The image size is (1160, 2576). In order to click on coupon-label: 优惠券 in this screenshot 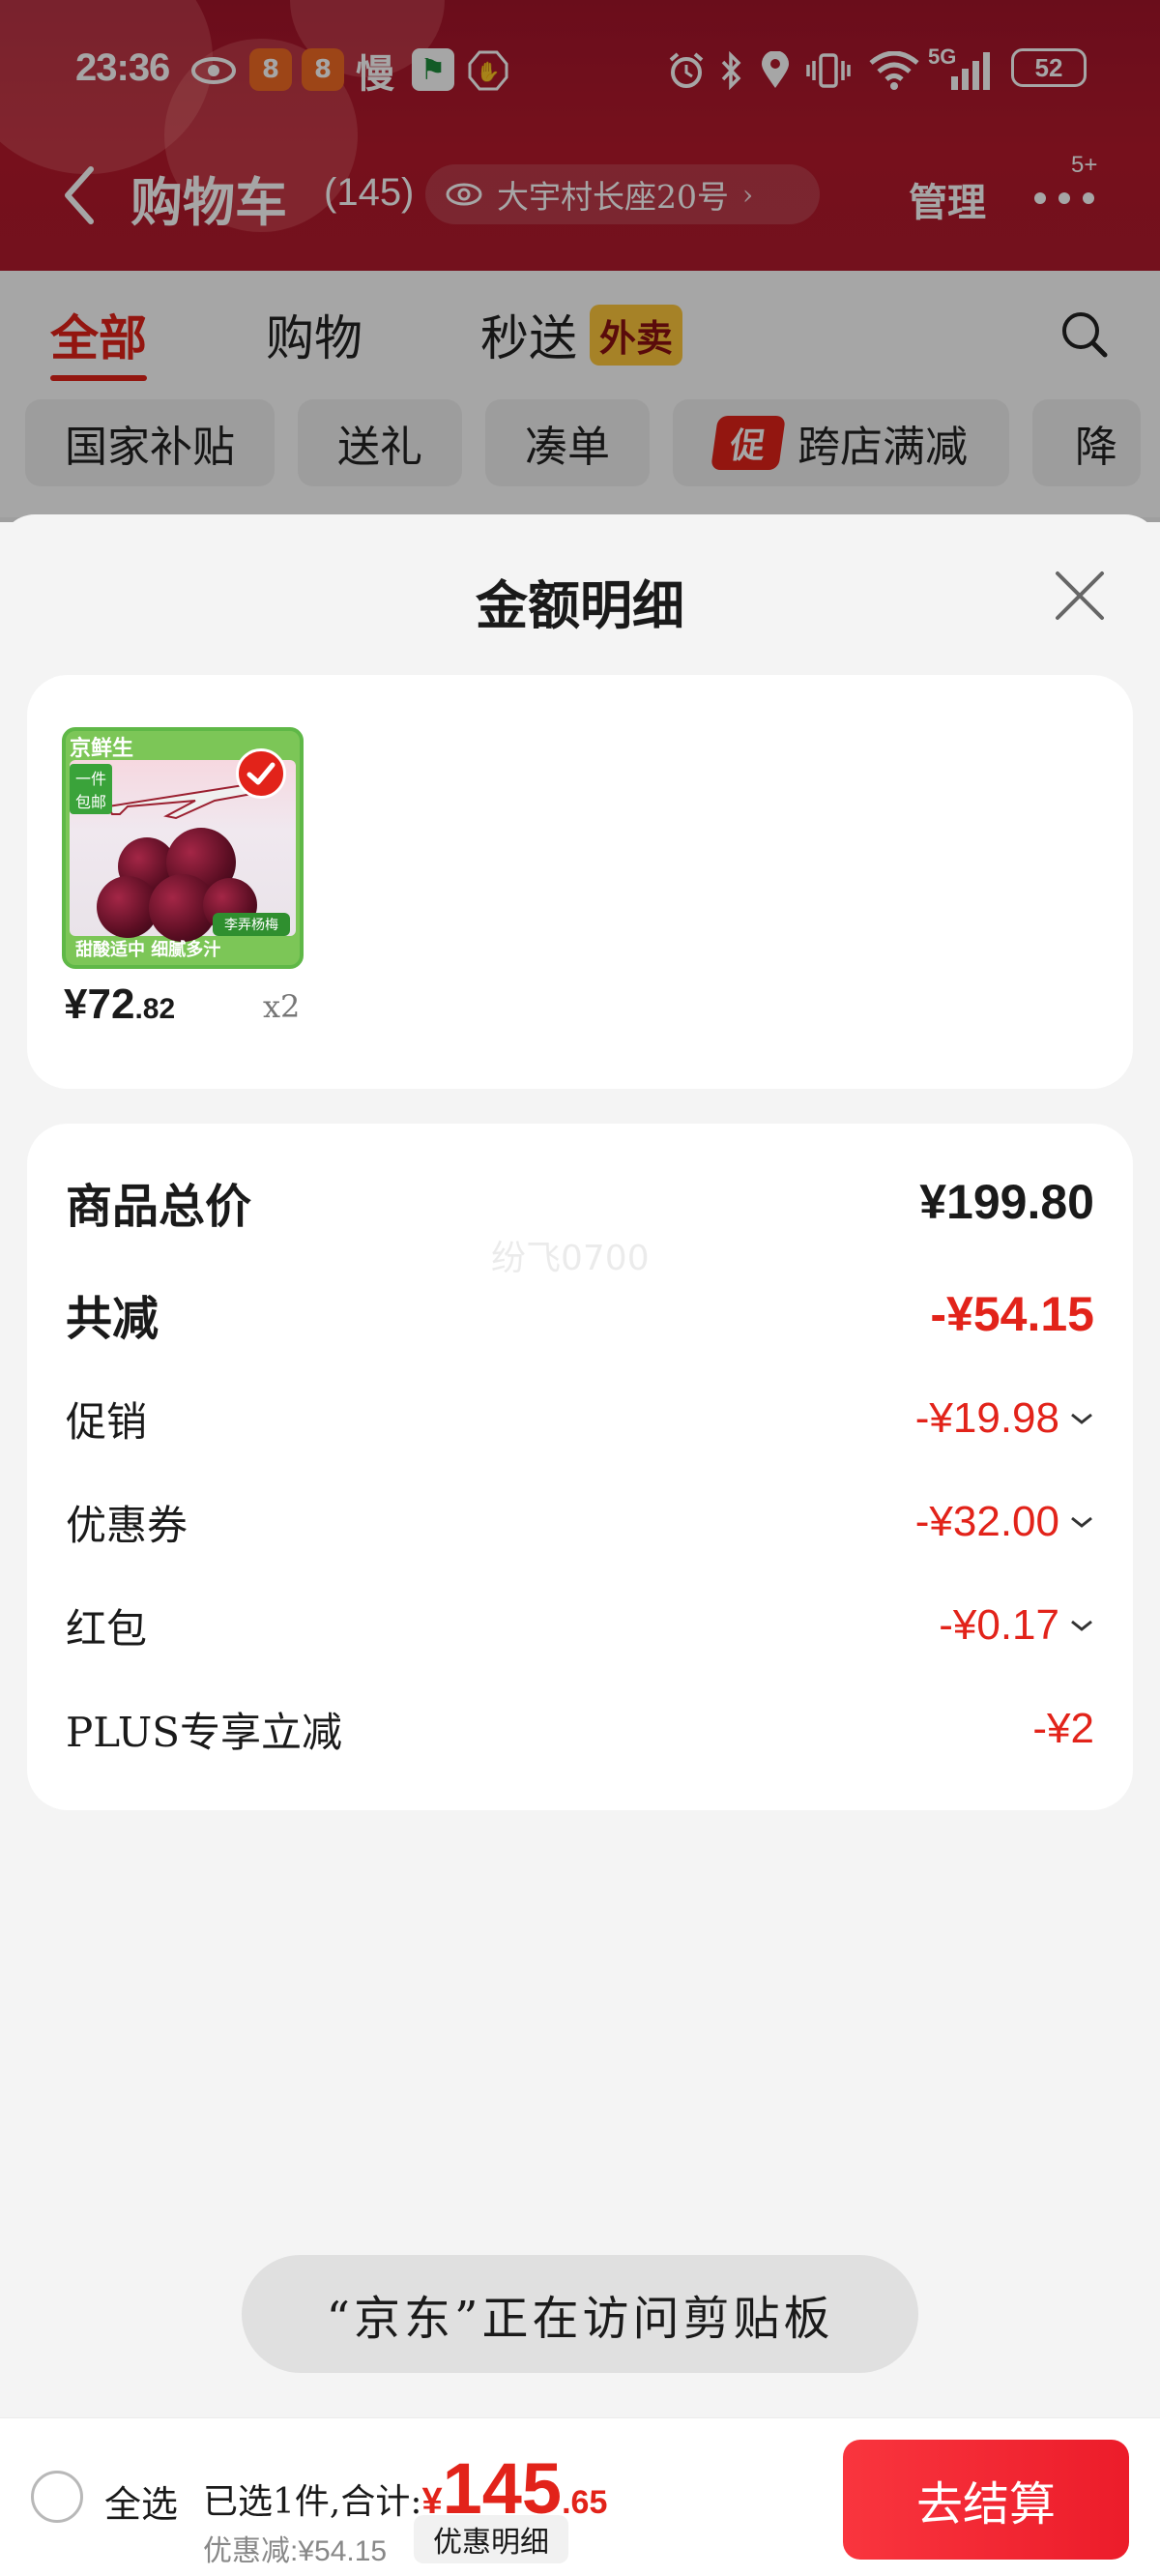, I will do `click(127, 1525)`.